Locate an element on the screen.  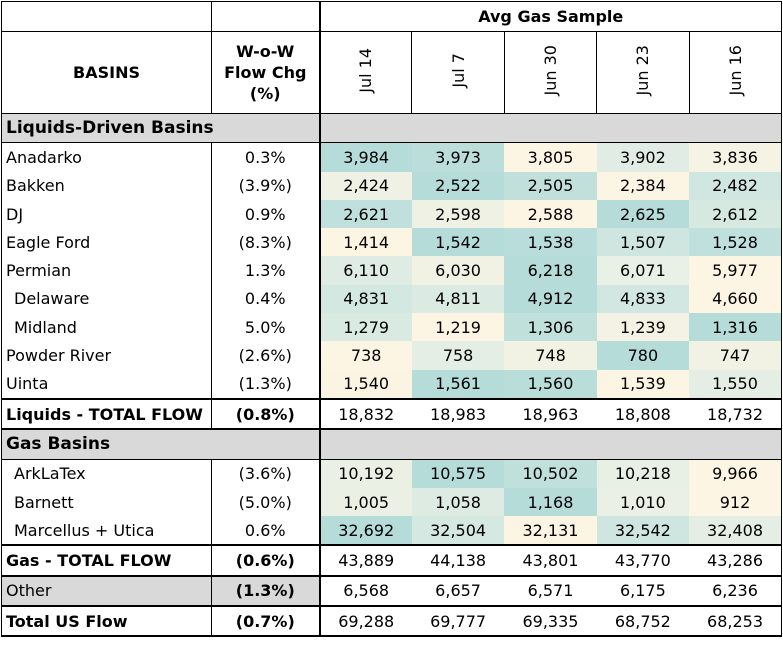
flow-value-cell: 2,522 is located at coordinates (458, 185).